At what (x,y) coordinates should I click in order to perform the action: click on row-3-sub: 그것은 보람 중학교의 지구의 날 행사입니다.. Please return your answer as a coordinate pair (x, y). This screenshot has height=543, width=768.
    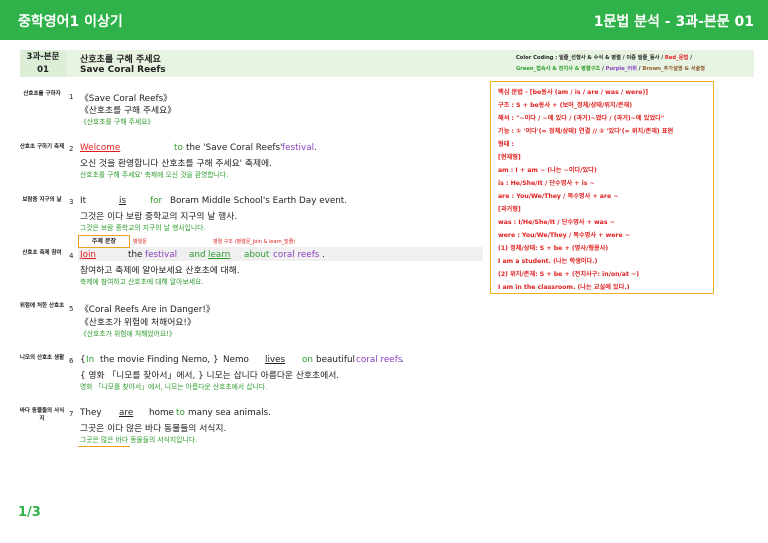
    Looking at the image, I should click on (143, 228).